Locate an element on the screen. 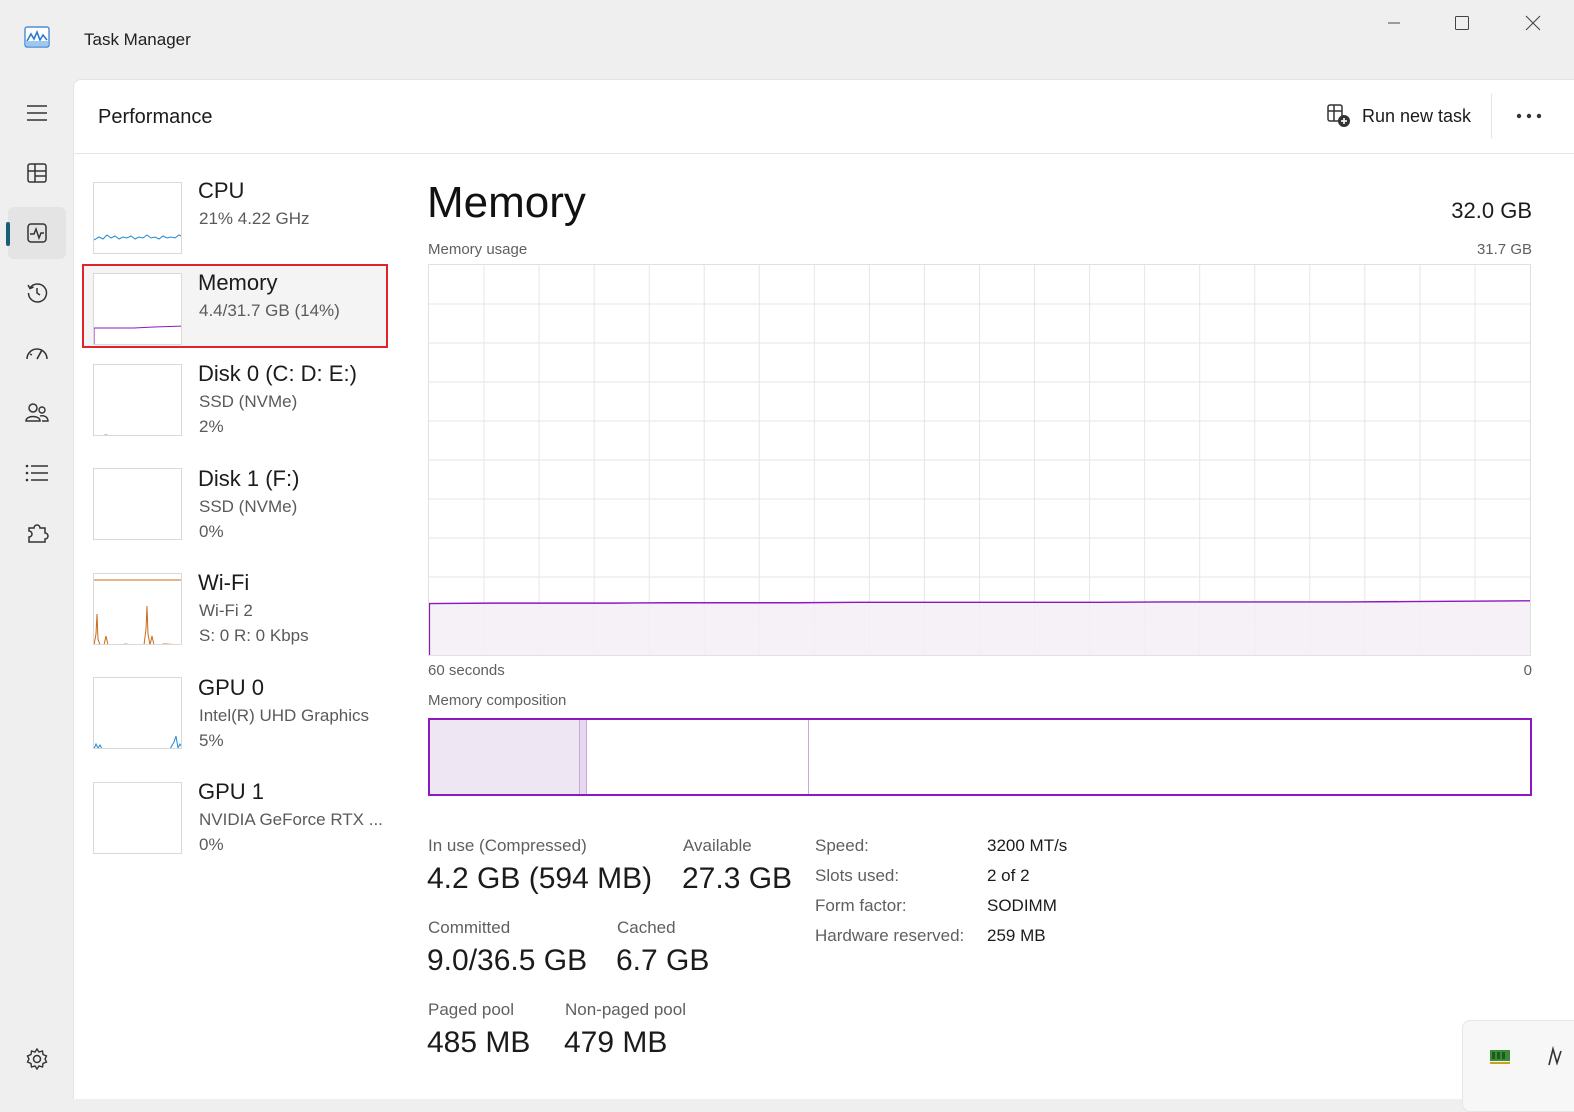  close-icon is located at coordinates (1533, 23).